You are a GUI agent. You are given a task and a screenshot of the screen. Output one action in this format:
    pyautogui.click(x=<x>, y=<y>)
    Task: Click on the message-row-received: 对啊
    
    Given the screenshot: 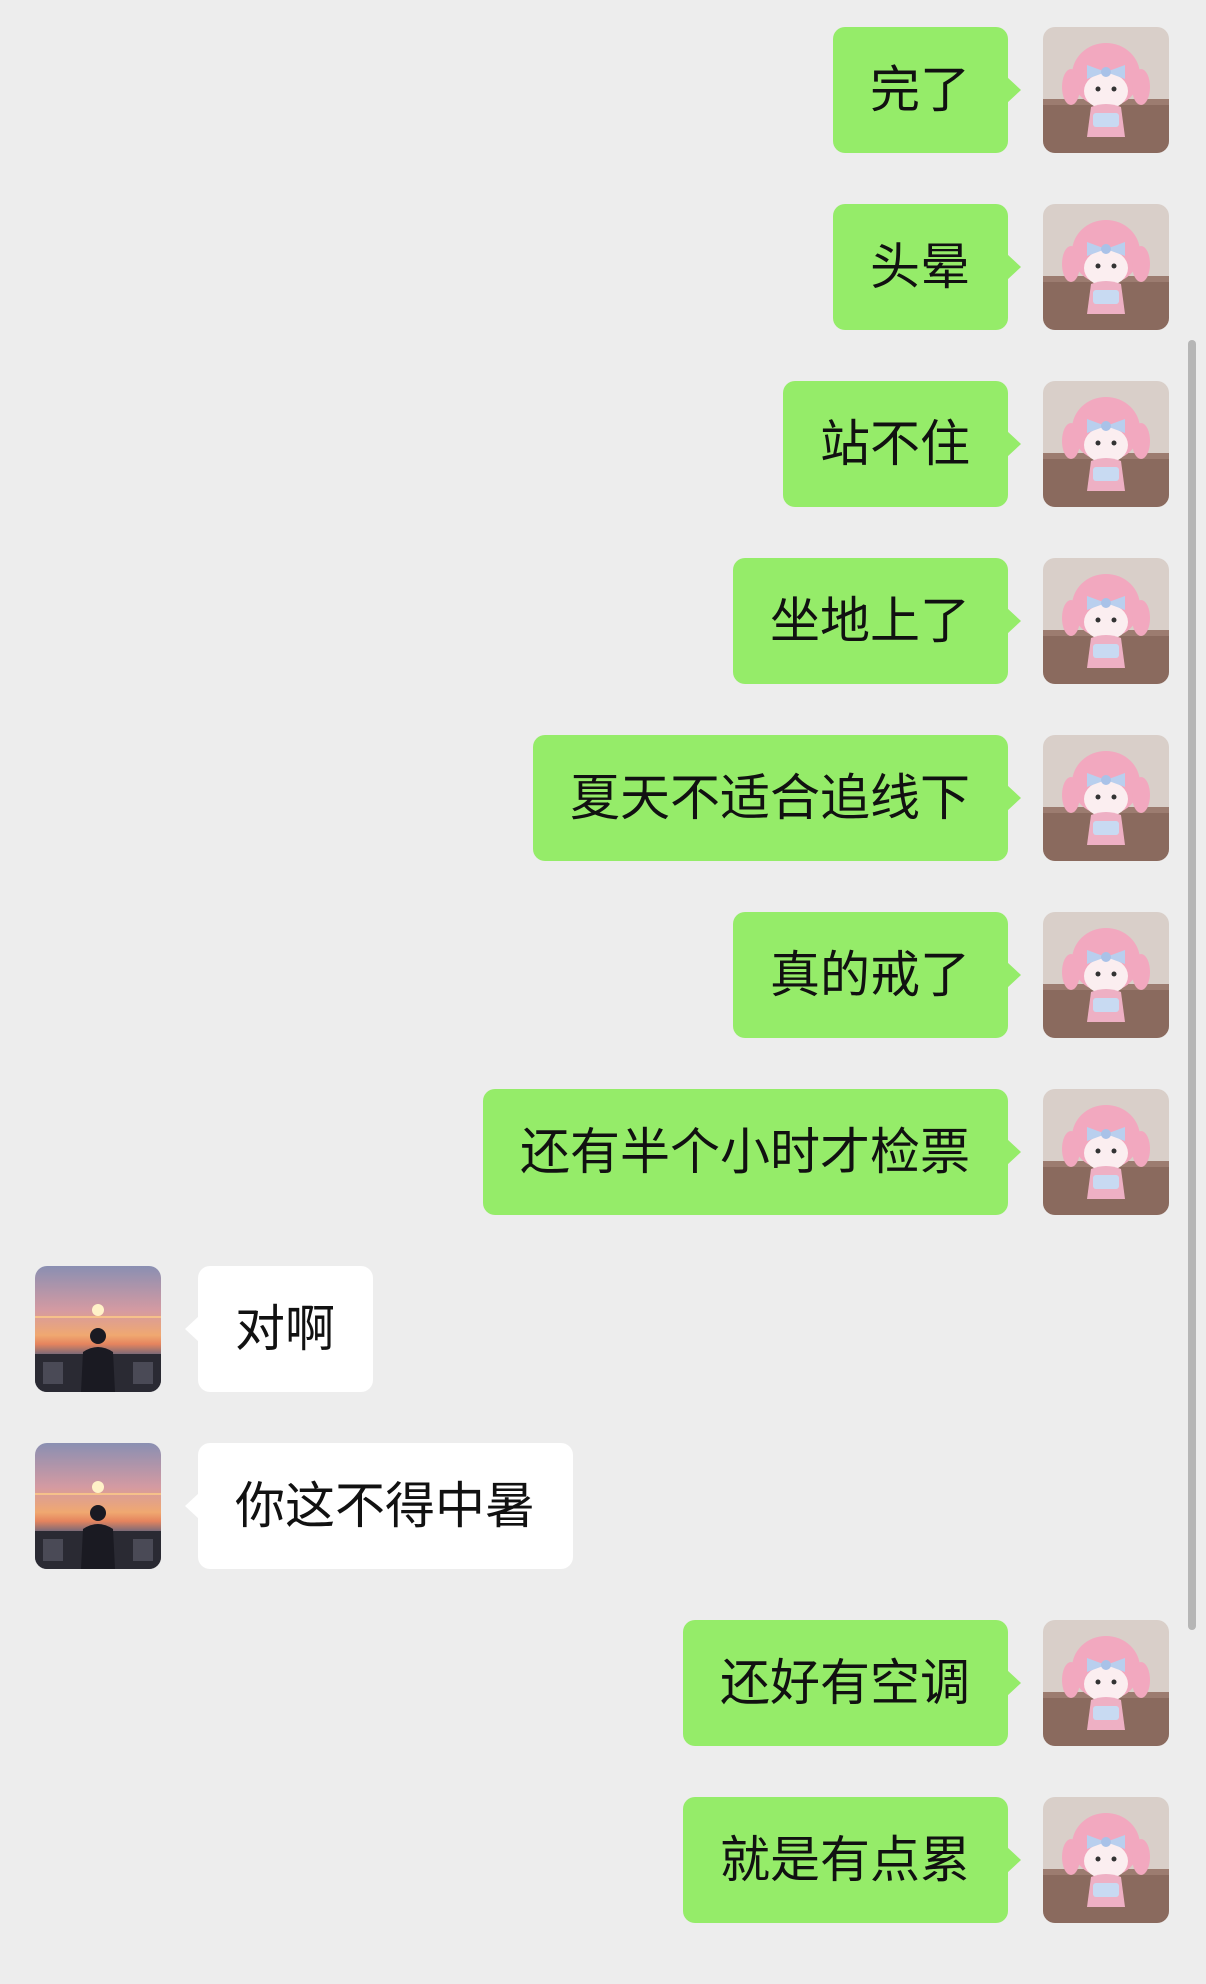 What is the action you would take?
    pyautogui.click(x=603, y=1329)
    